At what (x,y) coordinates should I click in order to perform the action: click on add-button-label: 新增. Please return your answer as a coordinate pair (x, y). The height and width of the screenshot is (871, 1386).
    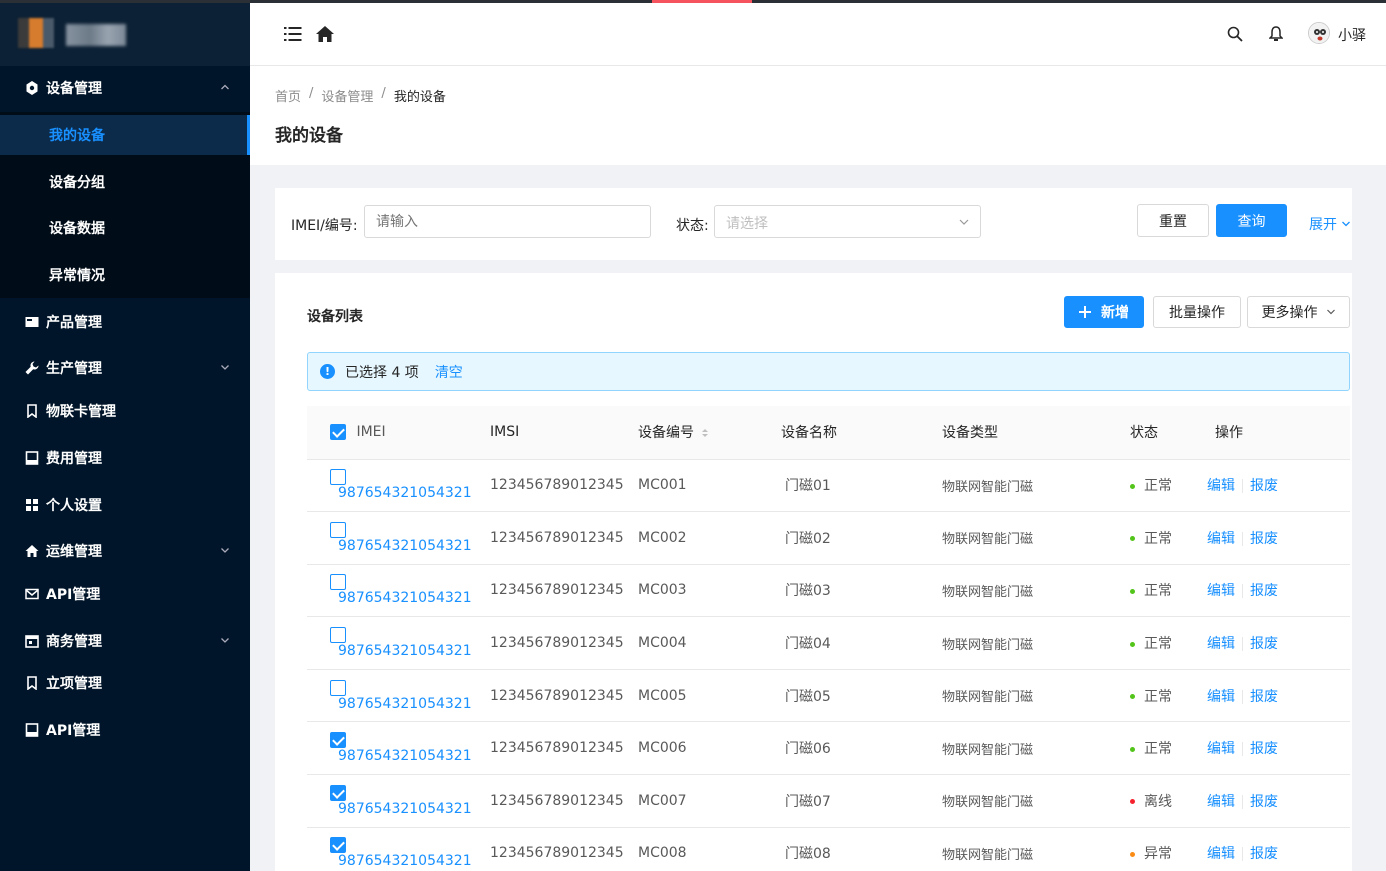
    Looking at the image, I should click on (1115, 313).